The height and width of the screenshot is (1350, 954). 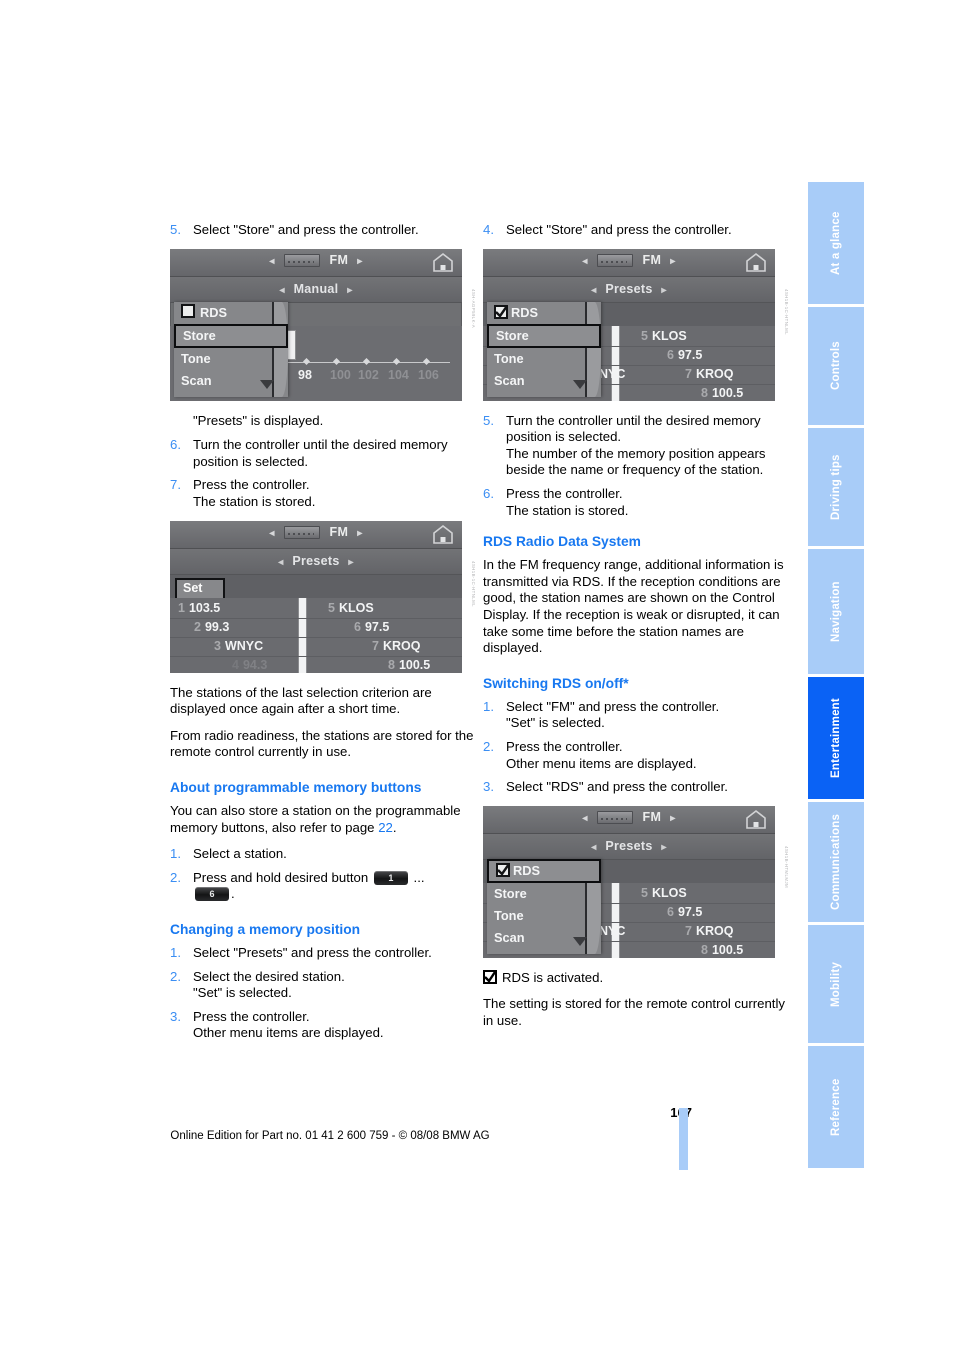 I want to click on step-number: 5., so click(x=175, y=229).